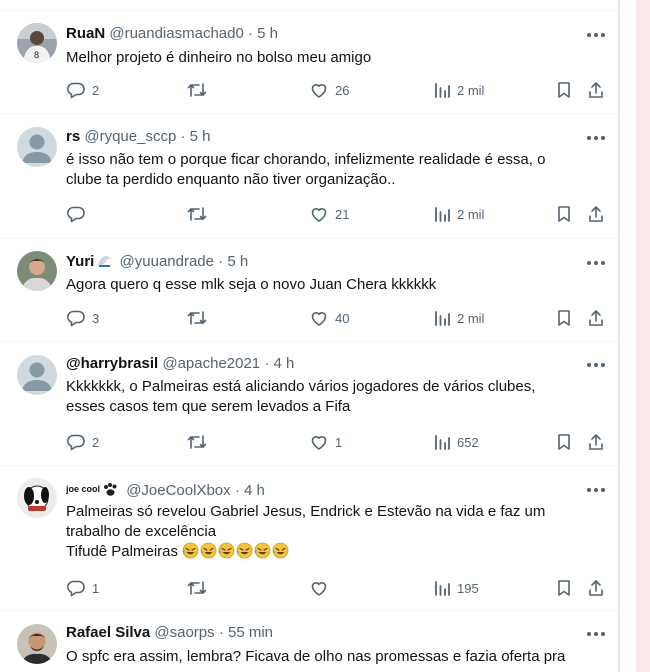 The height and width of the screenshot is (672, 650). I want to click on avatar: 8, so click(37, 43).